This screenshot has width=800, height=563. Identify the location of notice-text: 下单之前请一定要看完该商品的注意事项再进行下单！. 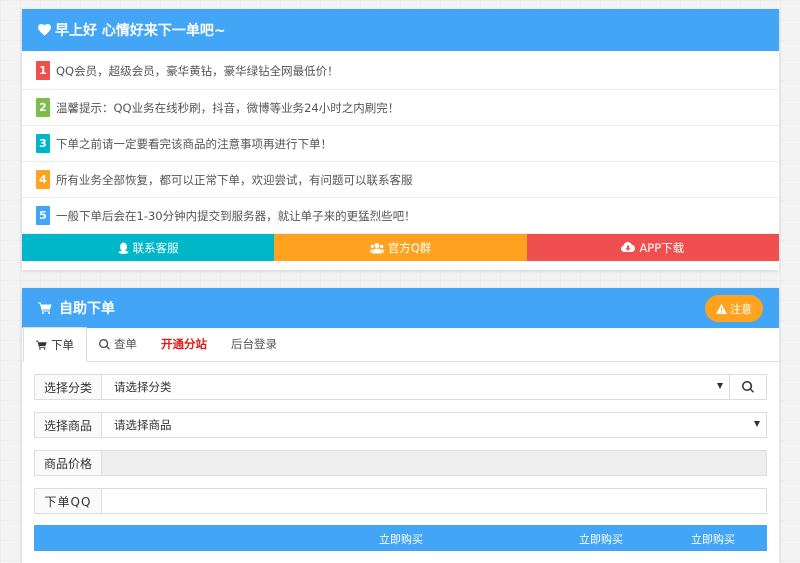
(194, 143).